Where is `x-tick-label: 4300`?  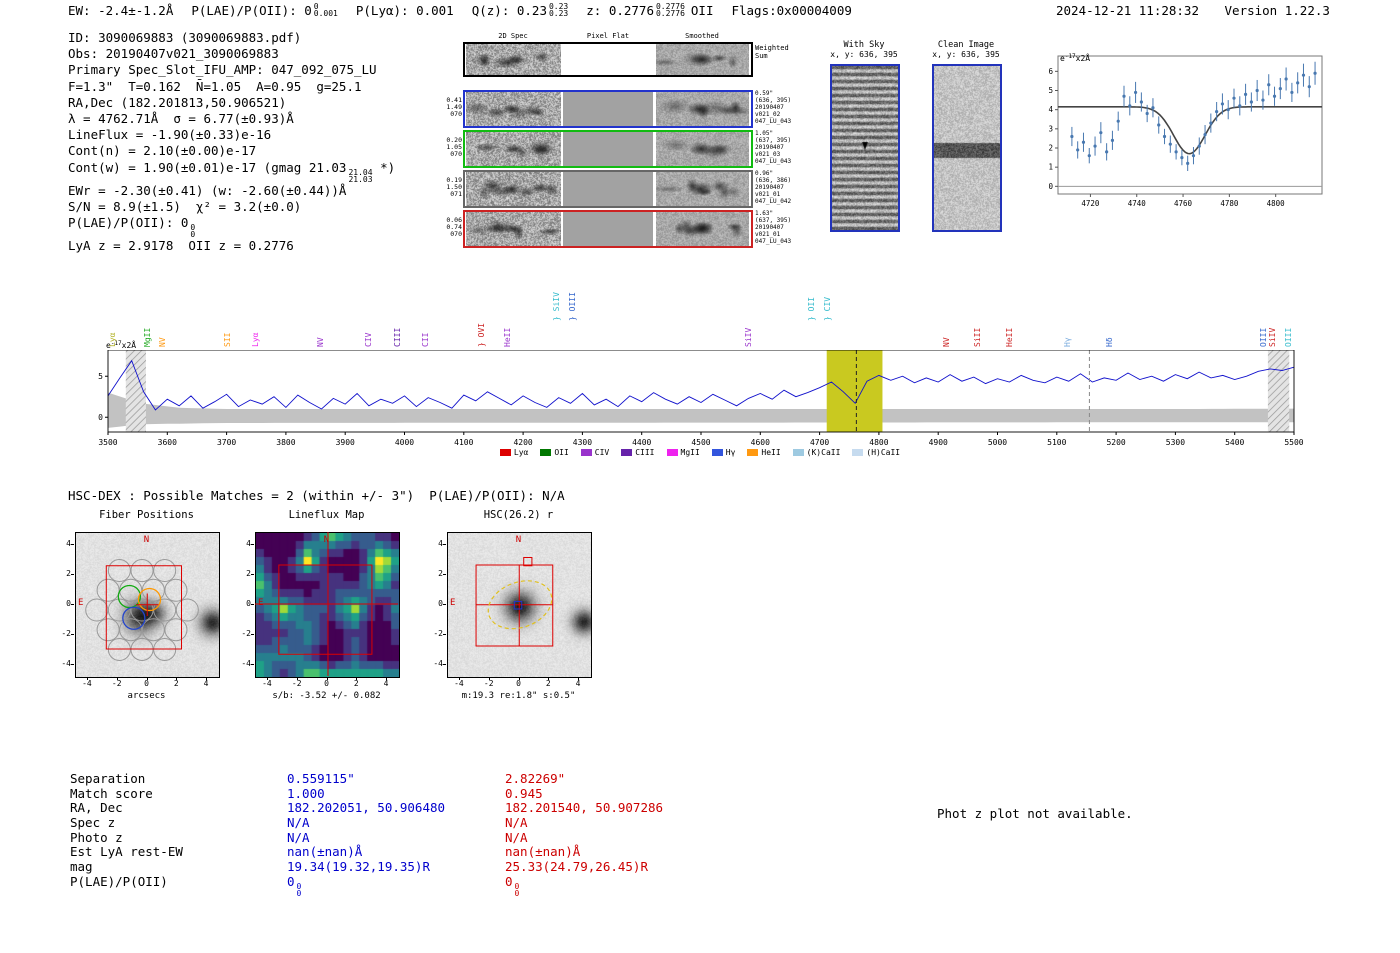
x-tick-label: 4300 is located at coordinates (582, 442).